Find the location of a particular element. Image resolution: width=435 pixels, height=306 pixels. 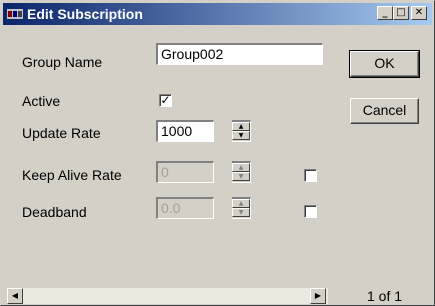

keep-alive-rate-input: 0 is located at coordinates (185, 172).